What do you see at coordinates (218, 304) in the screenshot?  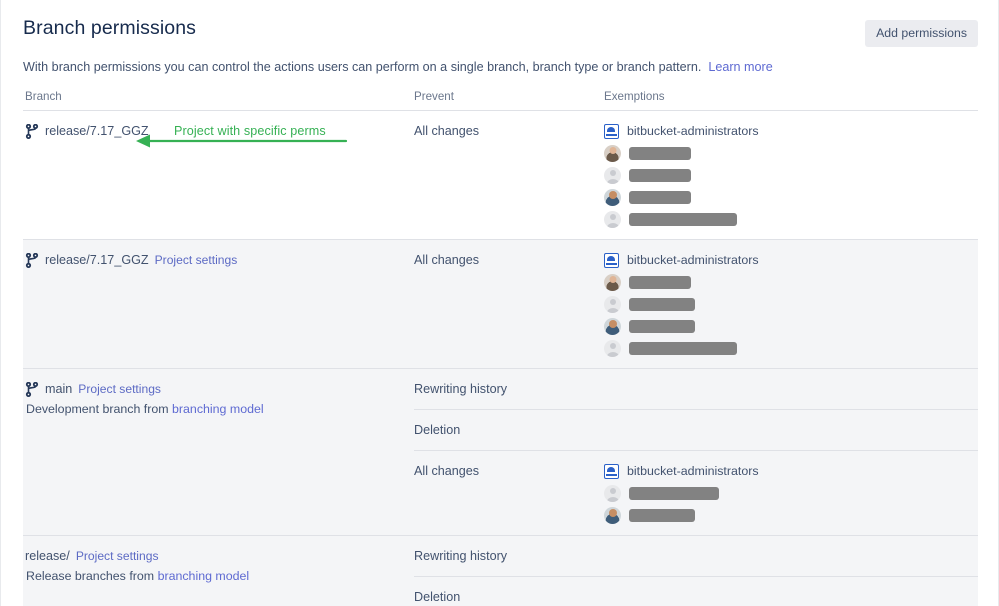 I see `branch-cell: release/7.17_GGZ Project settings` at bounding box center [218, 304].